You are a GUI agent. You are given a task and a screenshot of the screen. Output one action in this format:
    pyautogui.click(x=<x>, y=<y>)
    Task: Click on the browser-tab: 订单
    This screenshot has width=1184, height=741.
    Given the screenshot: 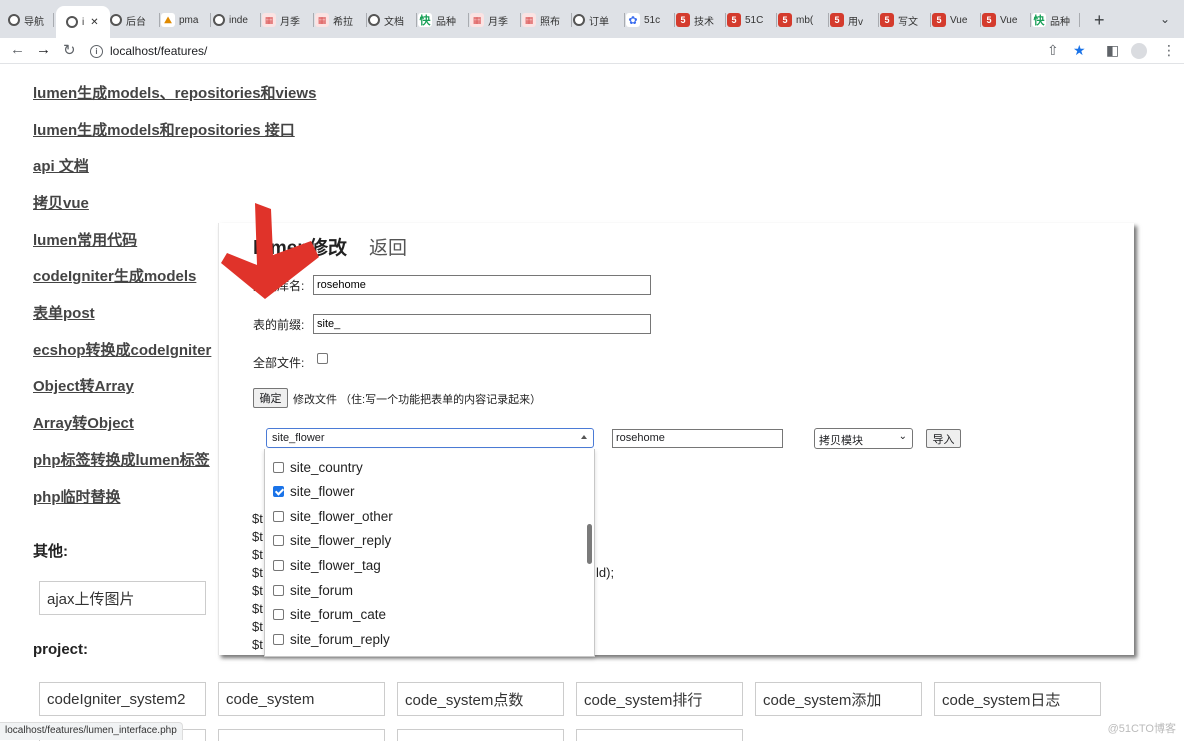 What is the action you would take?
    pyautogui.click(x=599, y=20)
    